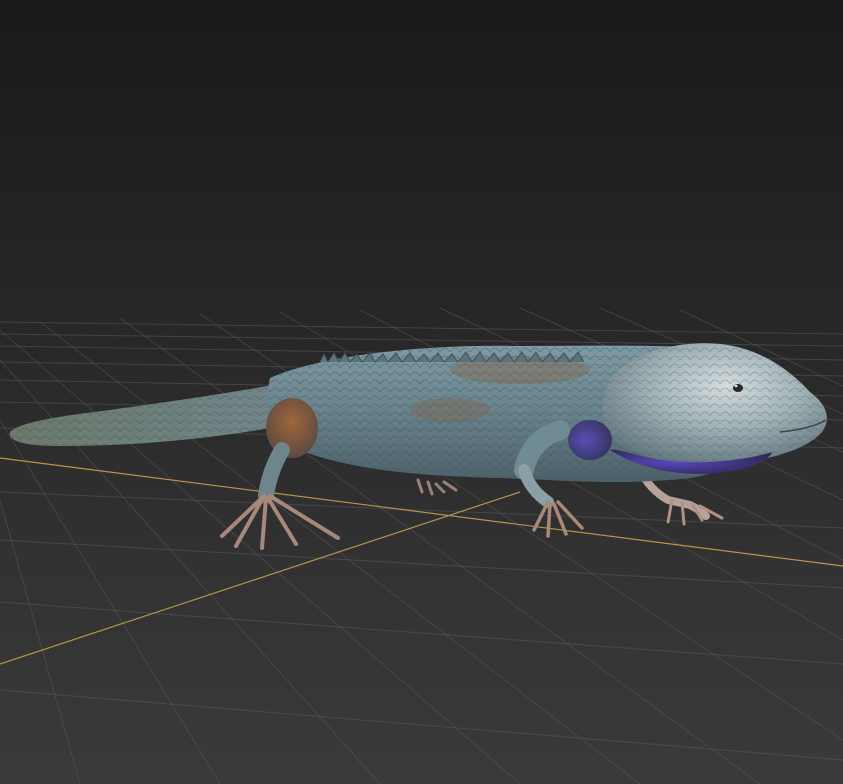  I want to click on lizard-eye, so click(738, 388).